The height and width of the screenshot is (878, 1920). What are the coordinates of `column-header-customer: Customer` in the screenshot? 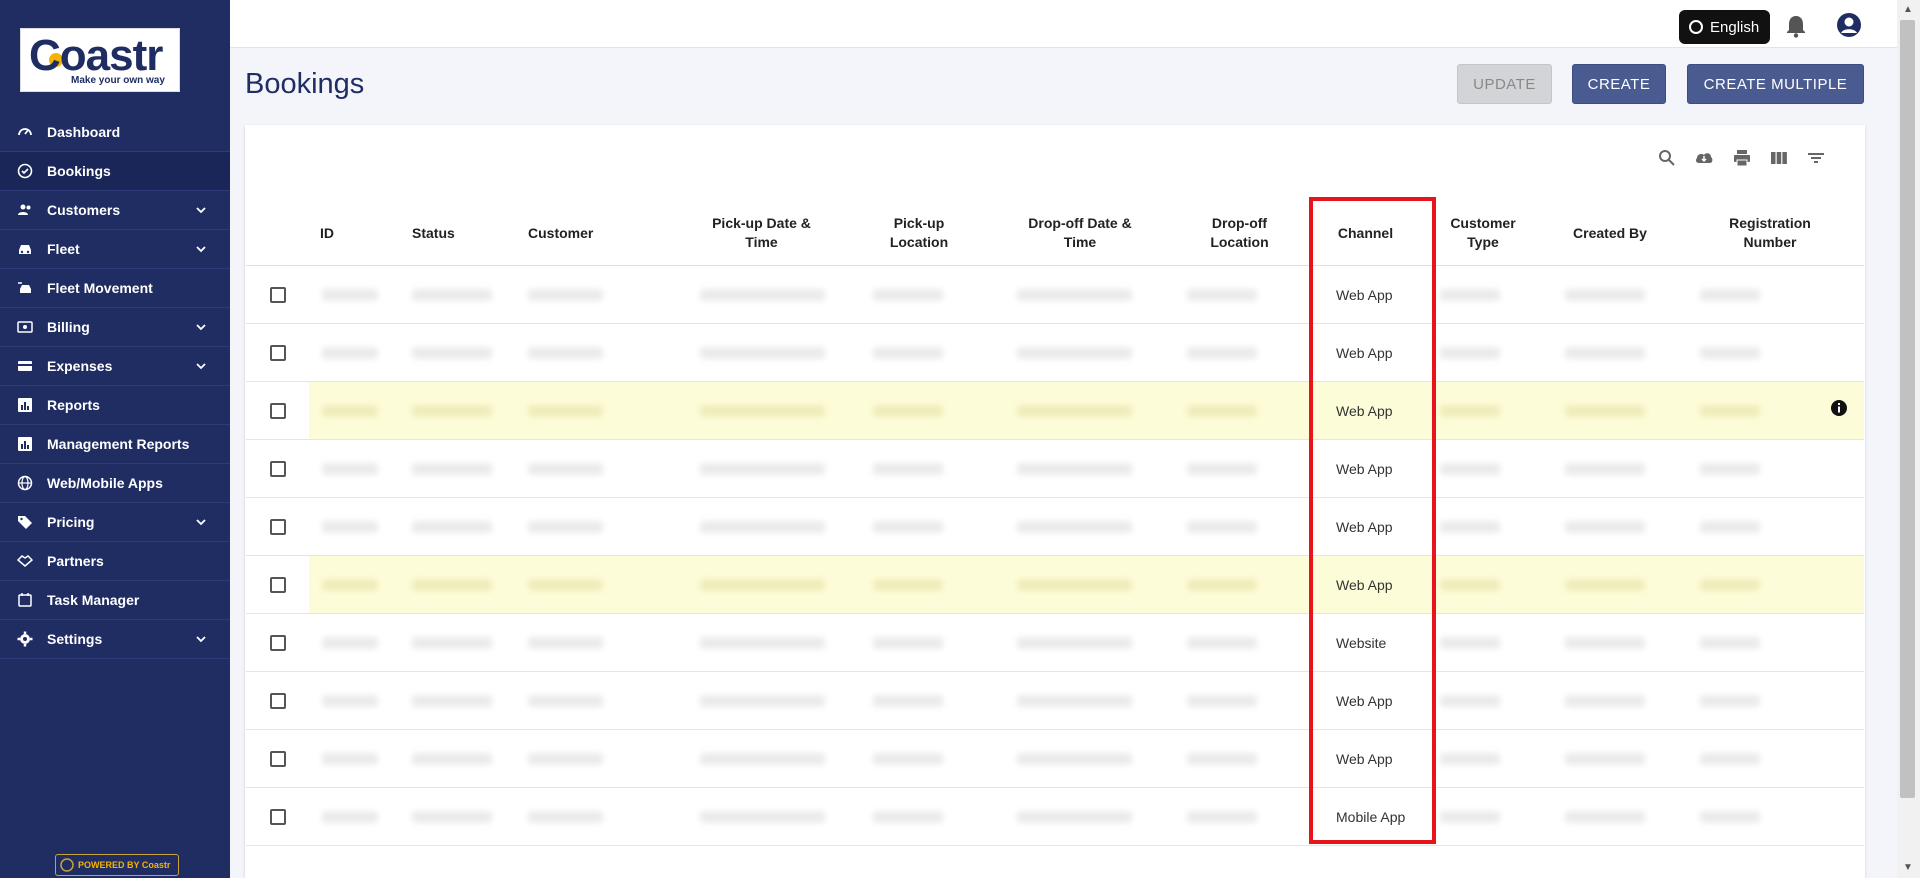 It's located at (588, 233).